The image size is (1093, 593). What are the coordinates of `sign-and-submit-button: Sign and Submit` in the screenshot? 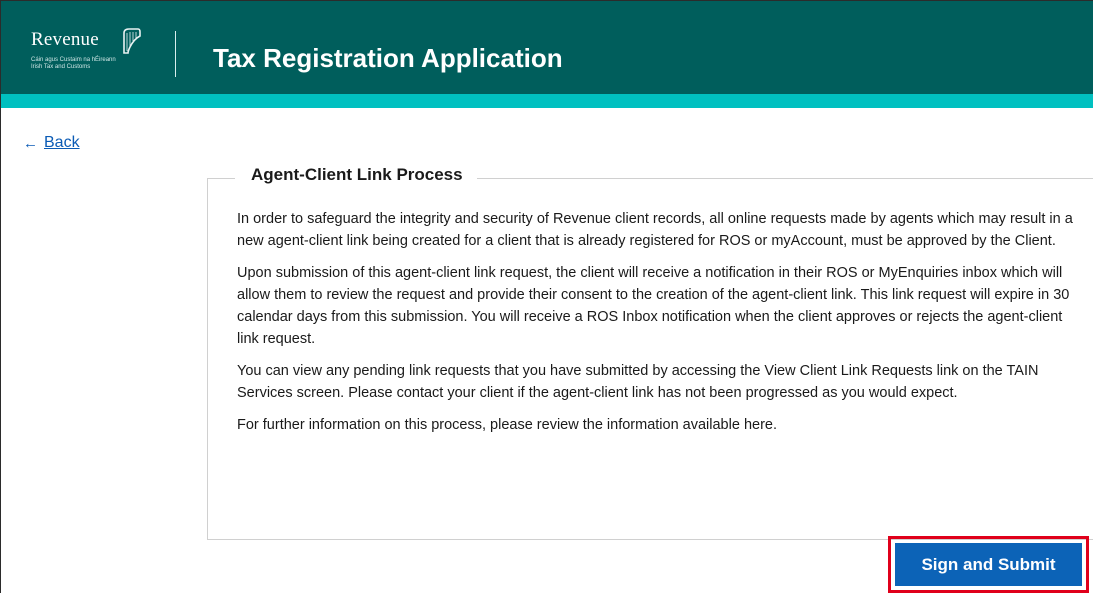 It's located at (988, 564).